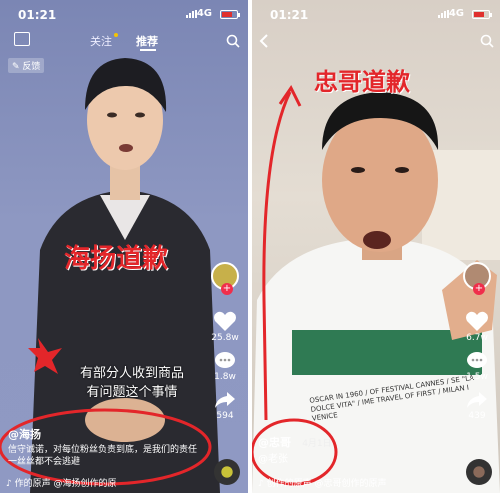  Describe the element at coordinates (225, 377) in the screenshot. I see `comment-count: 1.8w` at that location.